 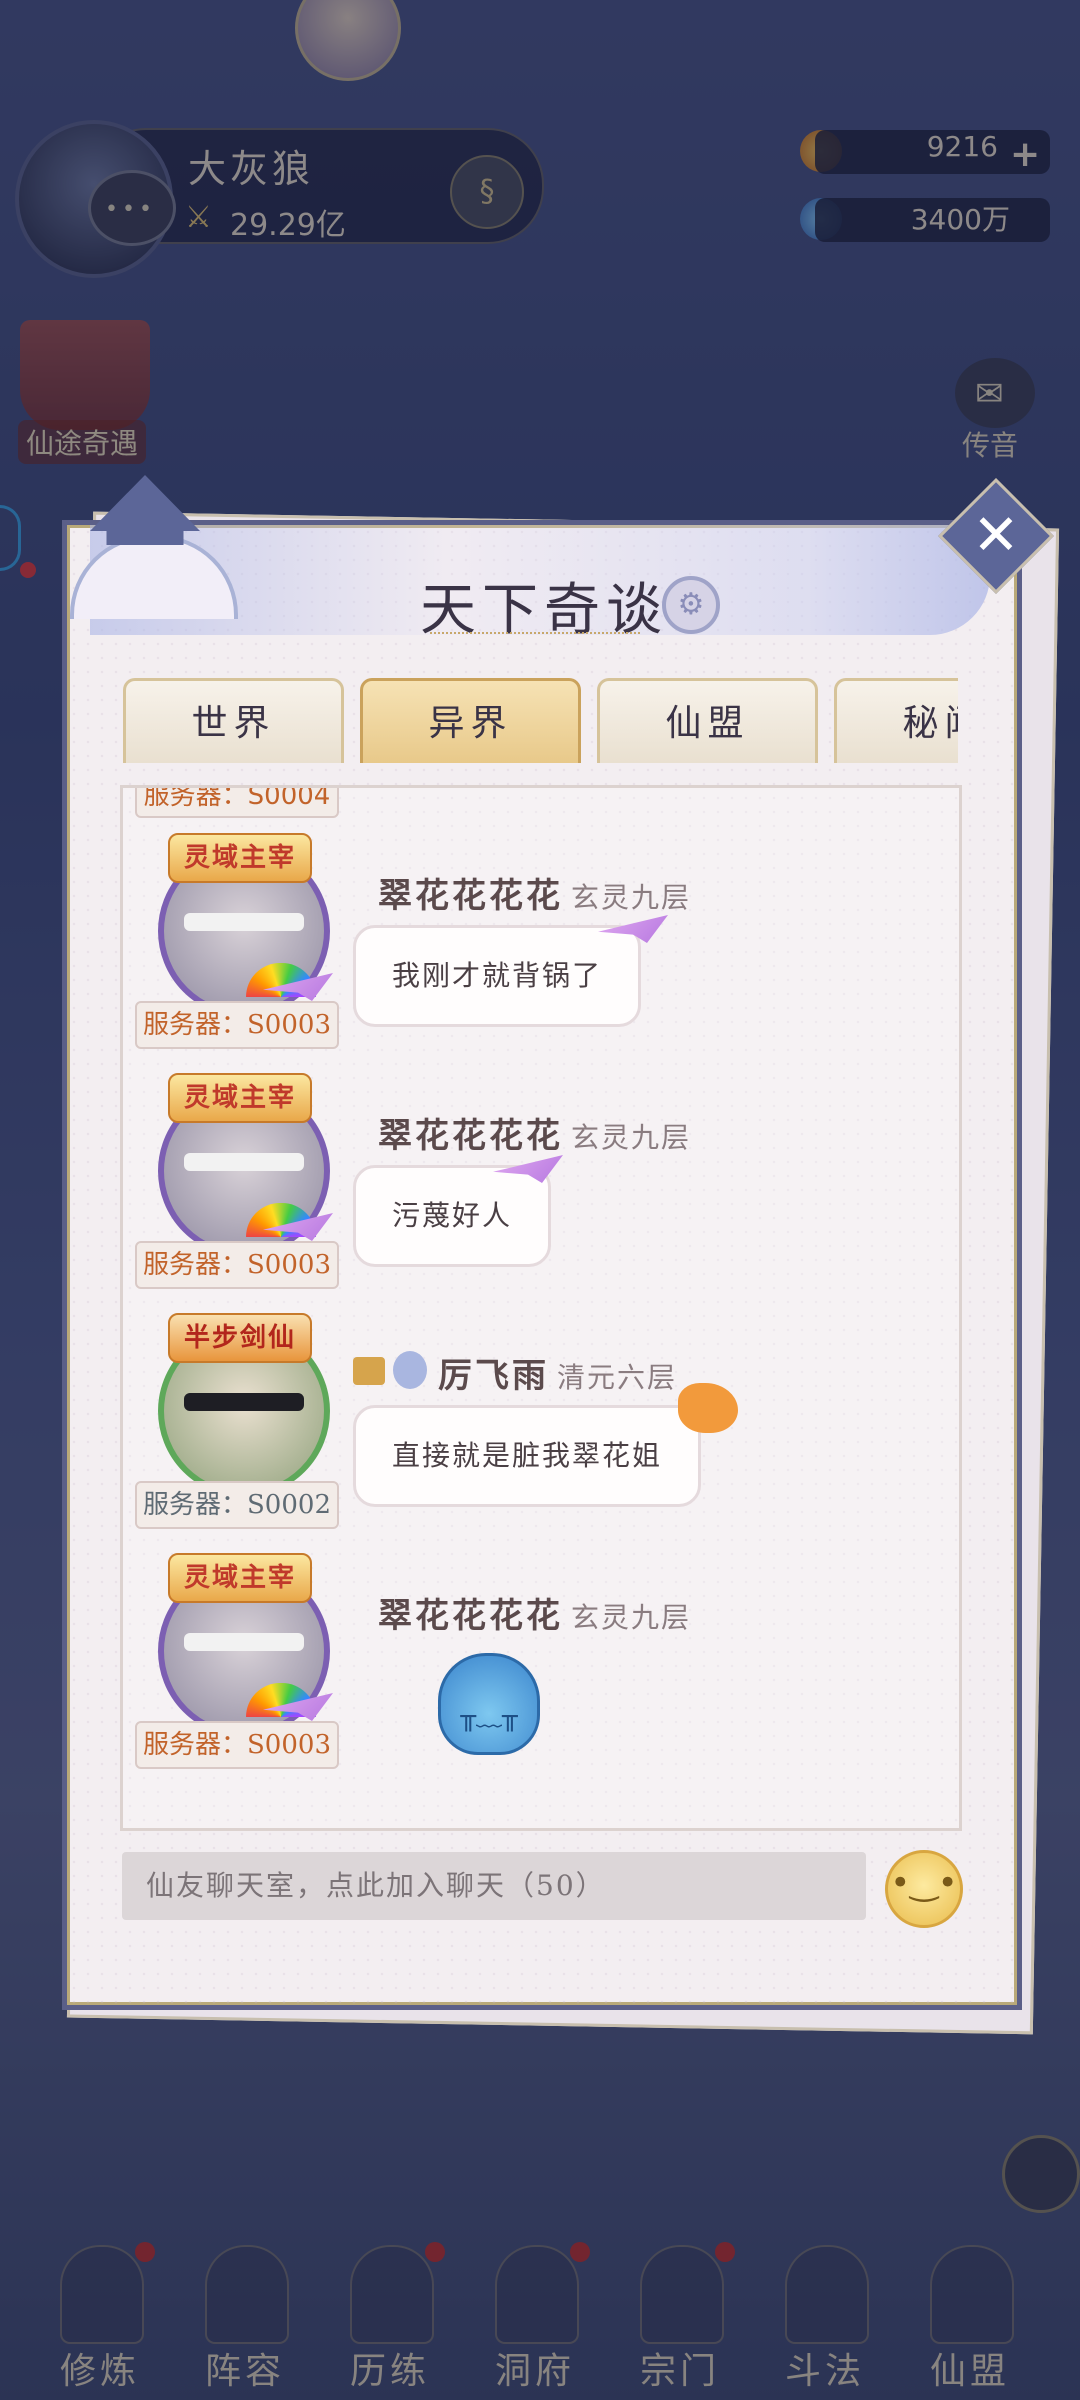 What do you see at coordinates (527, 1456) in the screenshot?
I see `message-bubble: 直接就是脏我翠花姐` at bounding box center [527, 1456].